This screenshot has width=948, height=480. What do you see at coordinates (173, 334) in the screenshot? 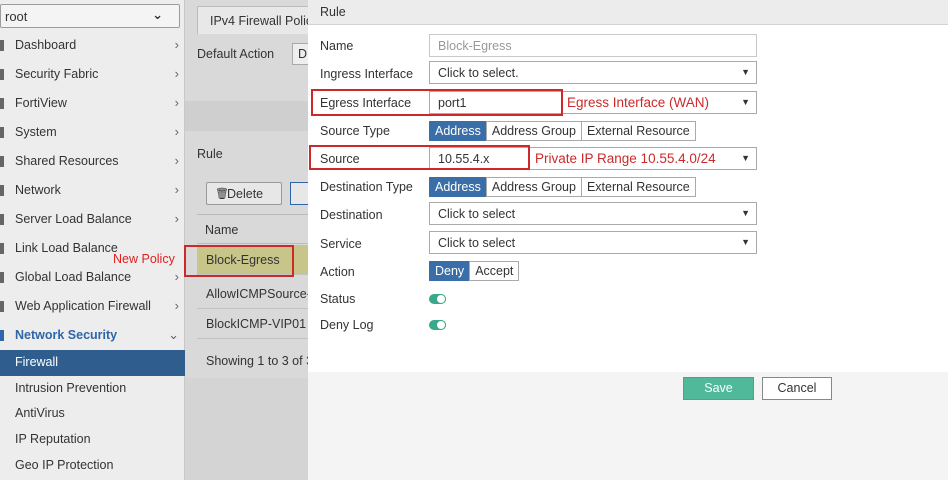
I see `chevron-down-icon: ⌄` at bounding box center [173, 334].